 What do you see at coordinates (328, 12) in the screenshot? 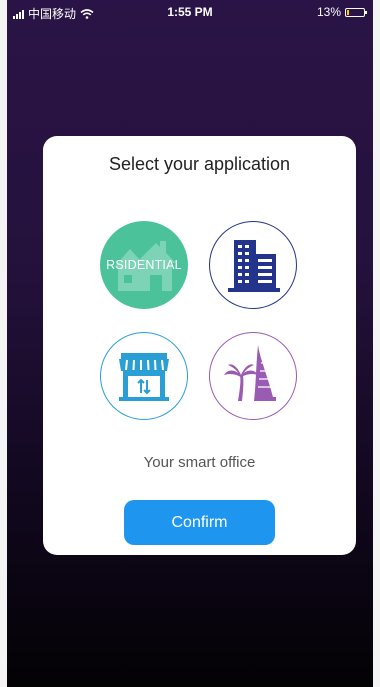
I see `battery-percent: 13%` at bounding box center [328, 12].